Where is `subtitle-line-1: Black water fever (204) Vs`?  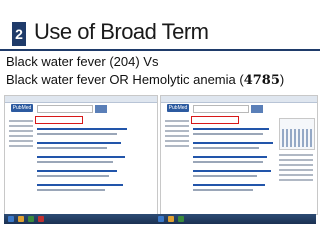
subtitle-line-1: Black water fever (204) Vs is located at coordinates (82, 61).